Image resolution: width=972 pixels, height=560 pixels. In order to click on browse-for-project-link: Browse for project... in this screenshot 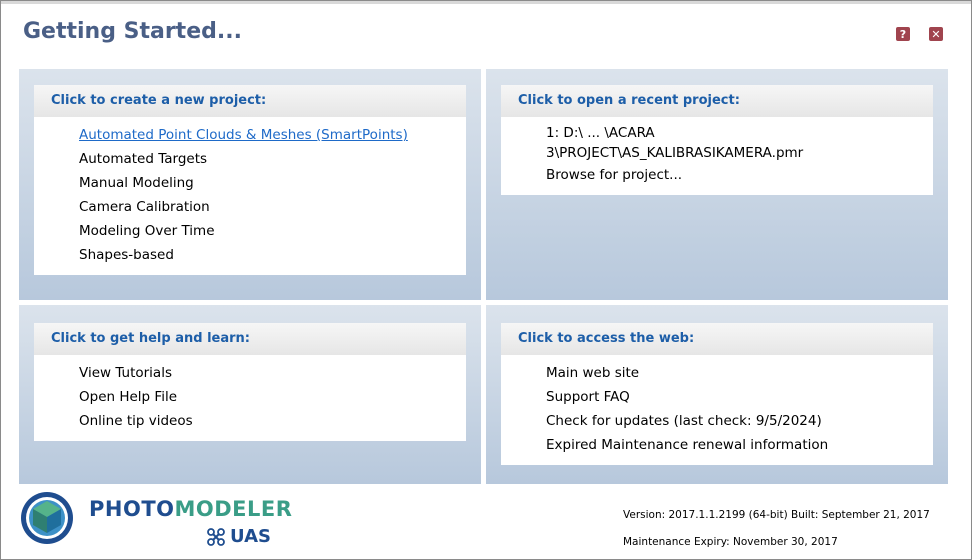, I will do `click(739, 175)`.